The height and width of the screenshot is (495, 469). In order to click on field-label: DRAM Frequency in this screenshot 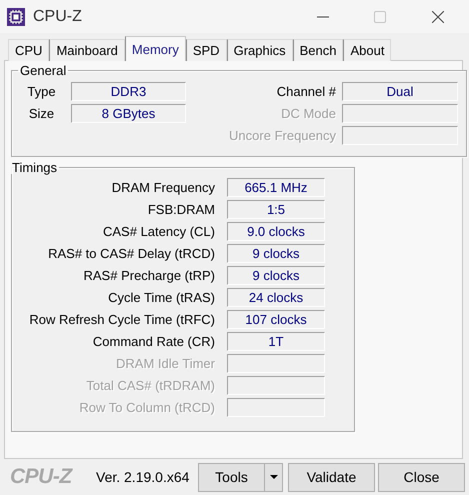, I will do `click(162, 187)`.